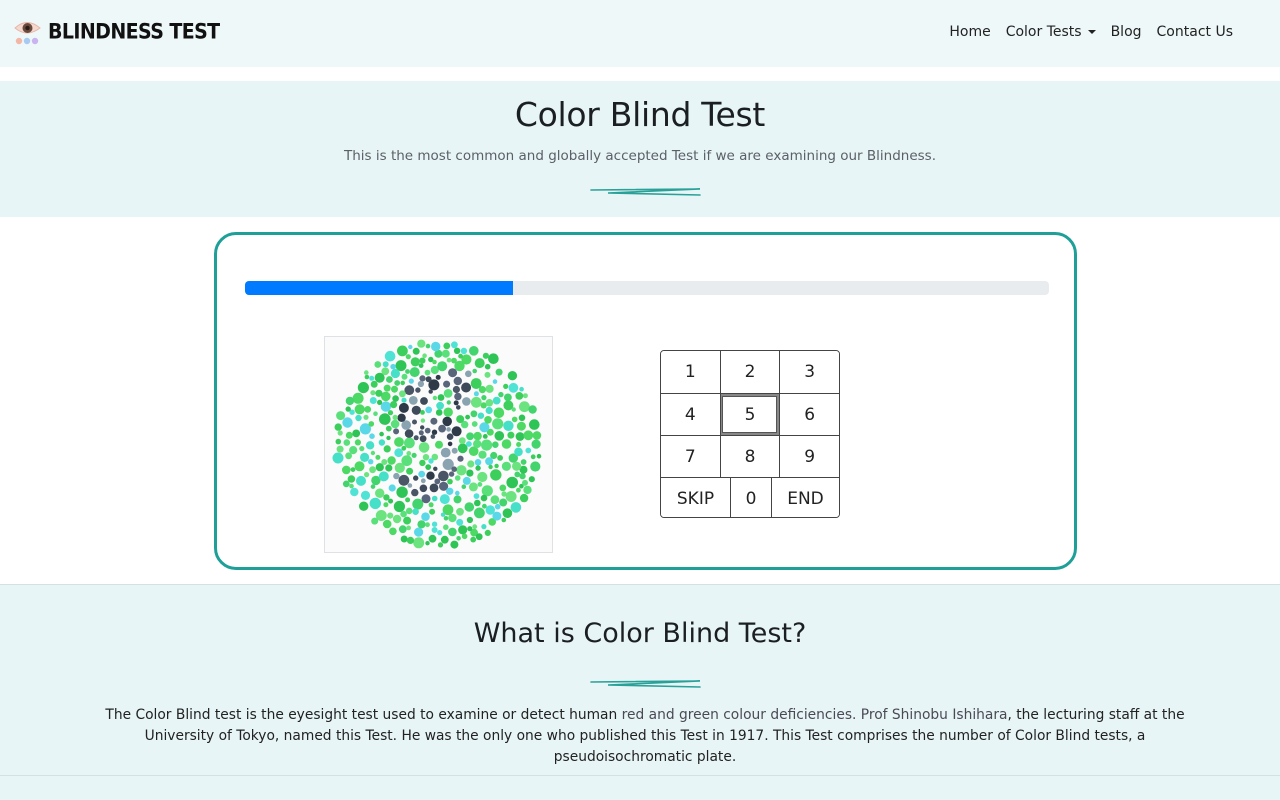  Describe the element at coordinates (749, 372) in the screenshot. I see `key-2: 2` at that location.